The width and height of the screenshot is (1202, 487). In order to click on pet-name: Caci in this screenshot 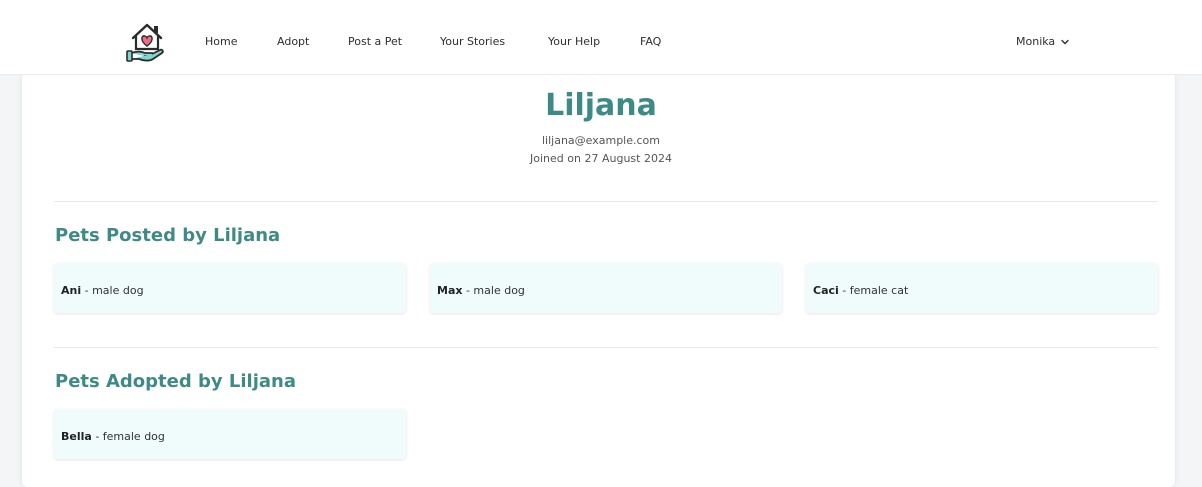, I will do `click(826, 290)`.